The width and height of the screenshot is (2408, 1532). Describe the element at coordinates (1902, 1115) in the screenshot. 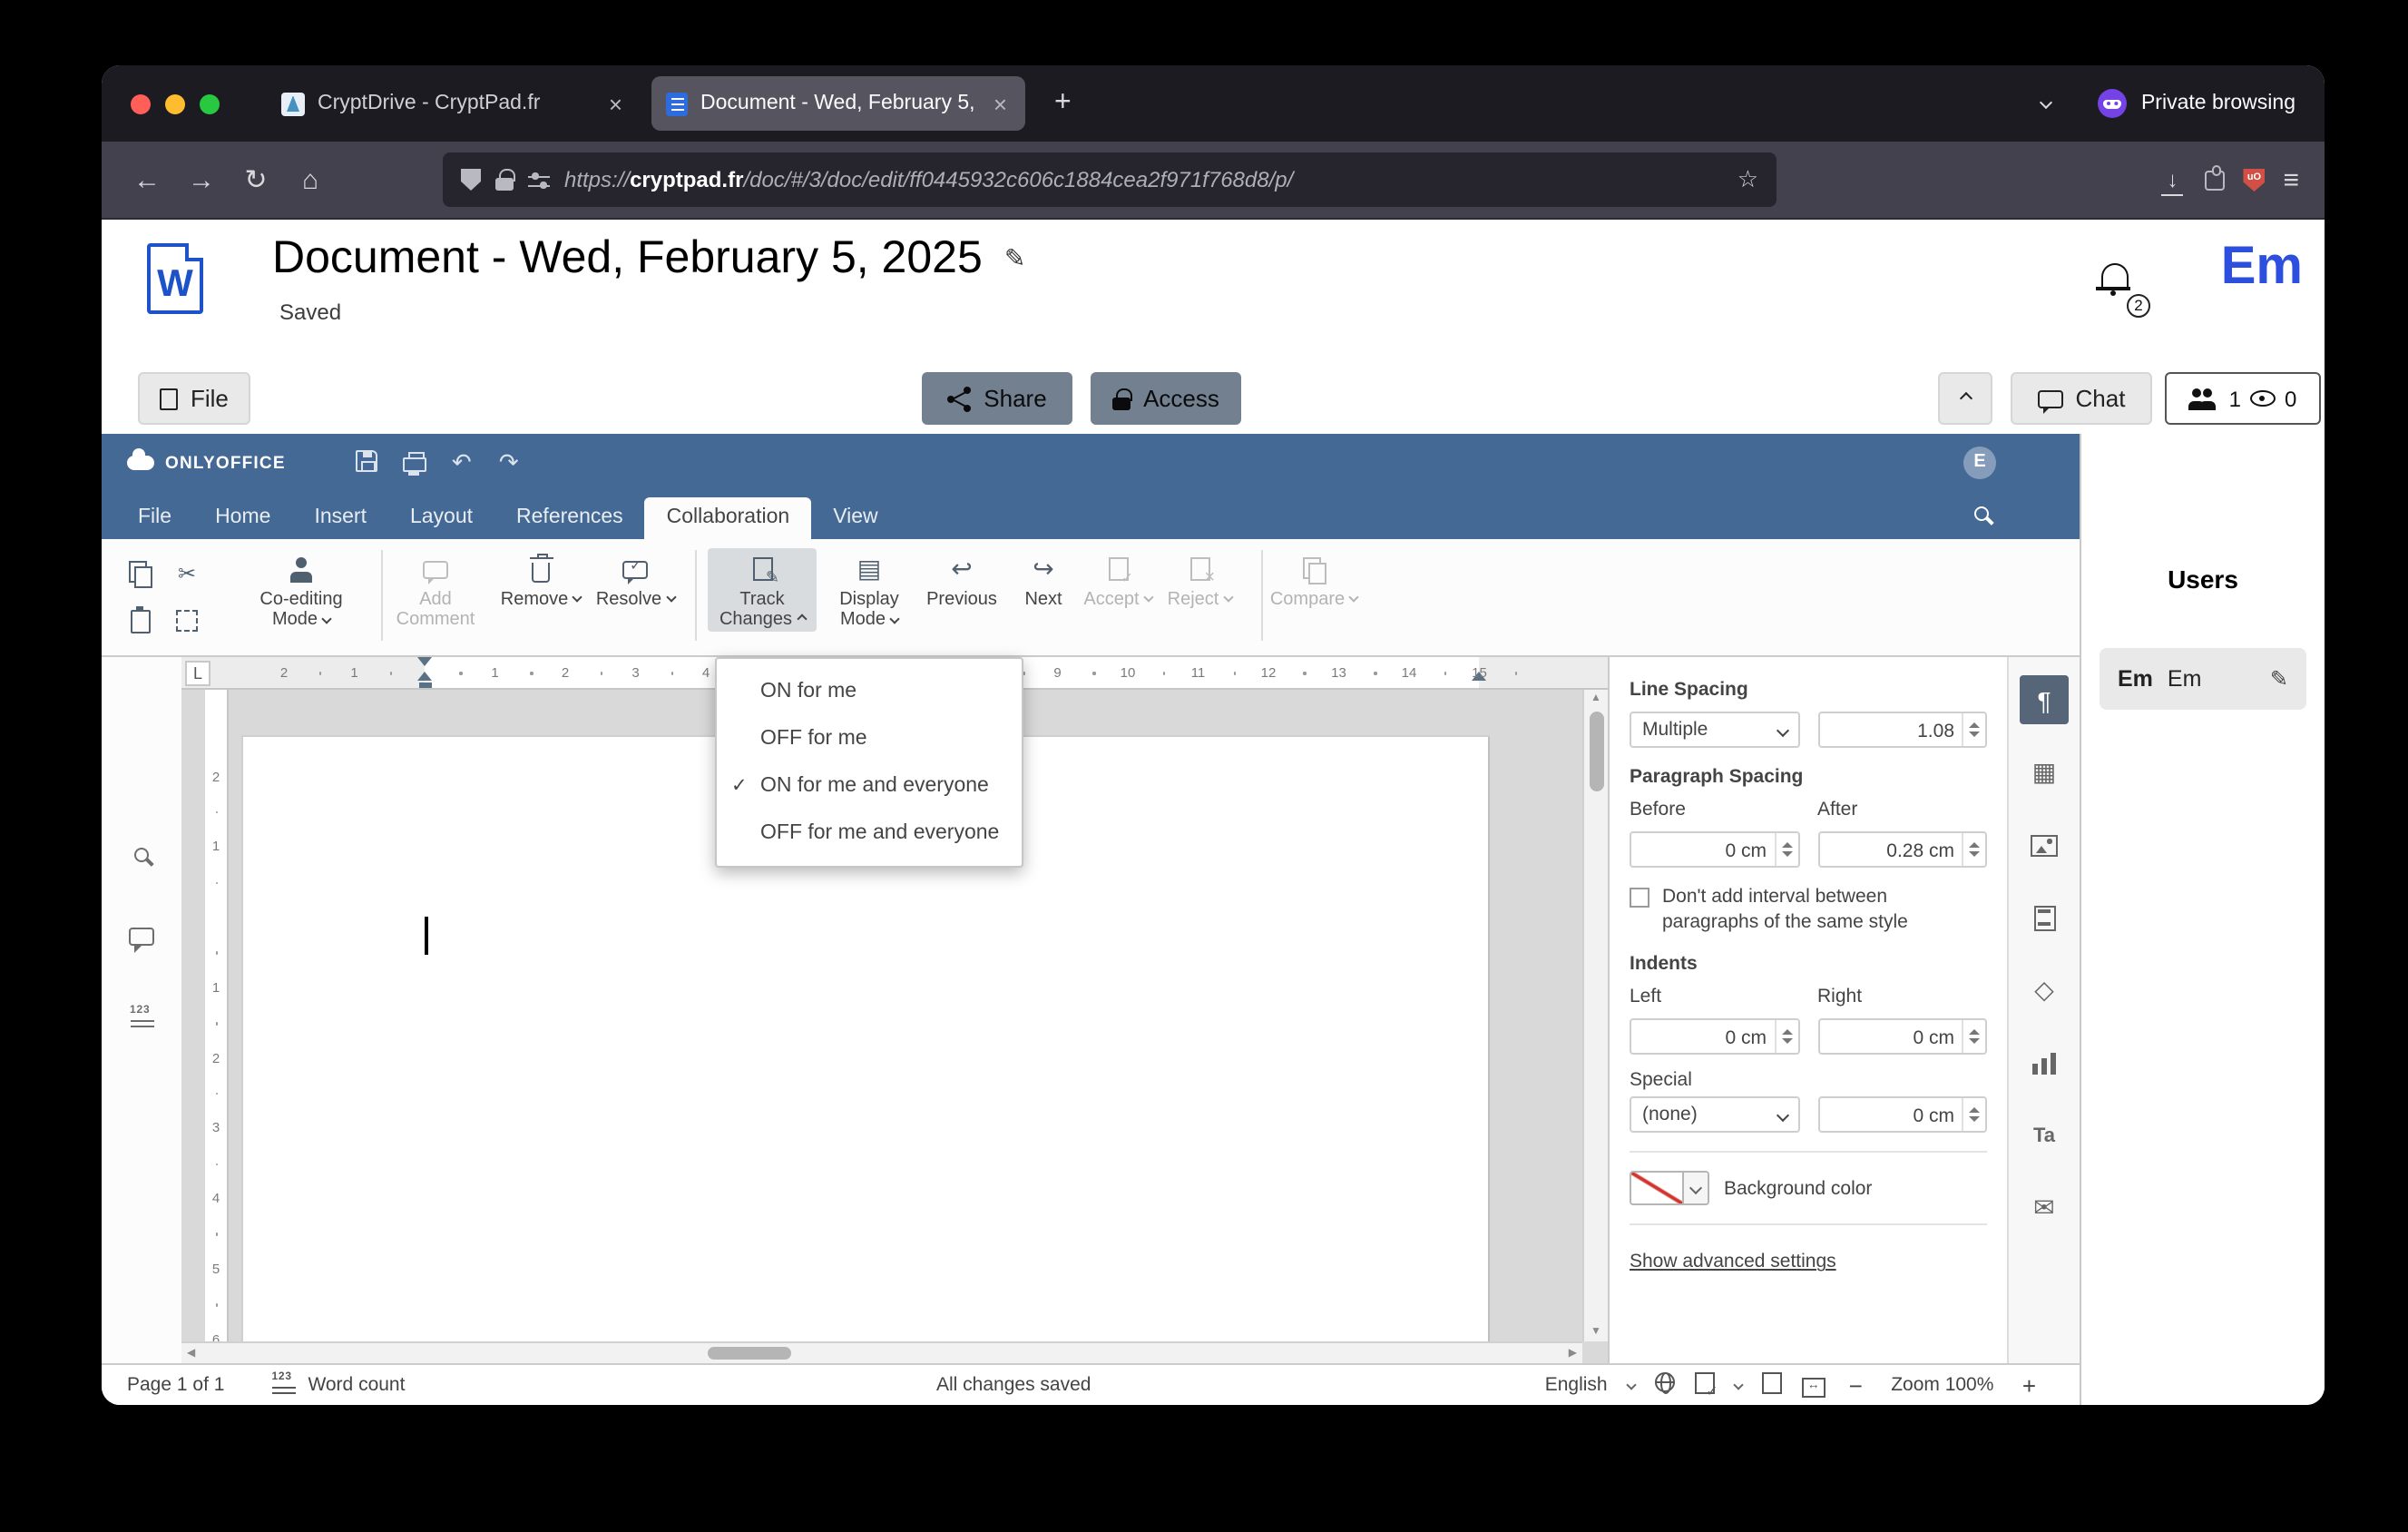

I see `special-indent-spinner: 0 cm` at that location.